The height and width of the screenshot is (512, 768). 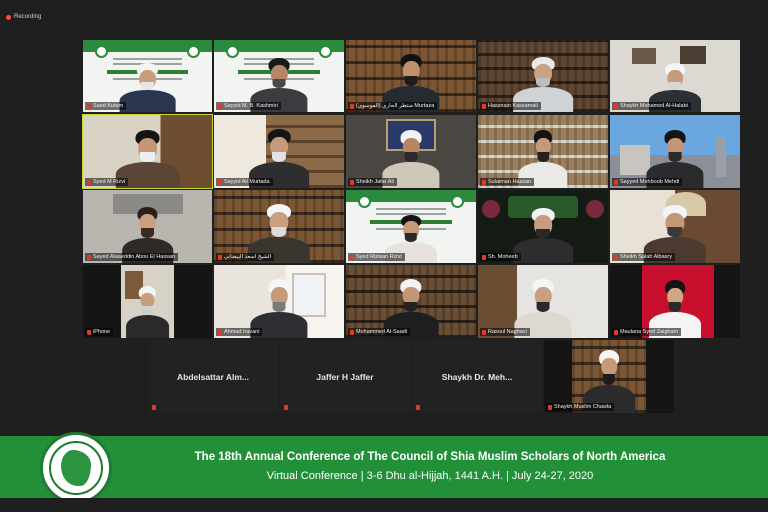 What do you see at coordinates (643, 257) in the screenshot?
I see `participant-label: Sheikh Salah Albasry` at bounding box center [643, 257].